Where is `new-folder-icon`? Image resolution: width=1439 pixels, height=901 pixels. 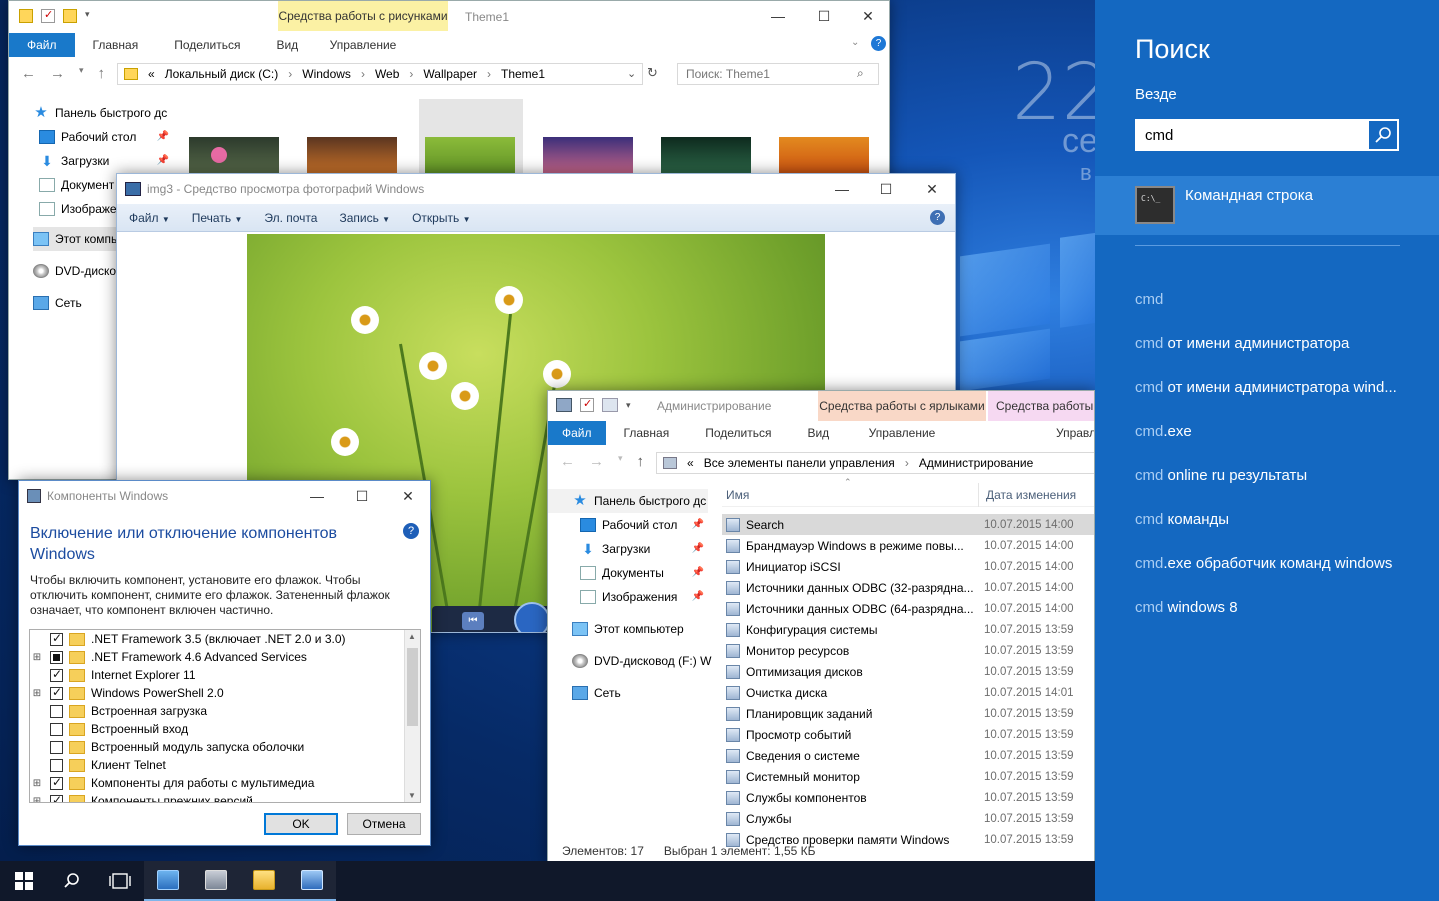 new-folder-icon is located at coordinates (70, 16).